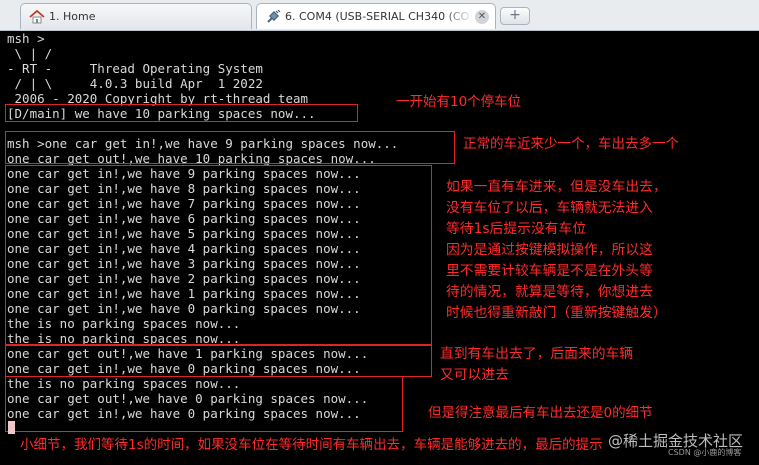 The image size is (759, 465). Describe the element at coordinates (273, 16) in the screenshot. I see `serial-plug-icon` at that location.